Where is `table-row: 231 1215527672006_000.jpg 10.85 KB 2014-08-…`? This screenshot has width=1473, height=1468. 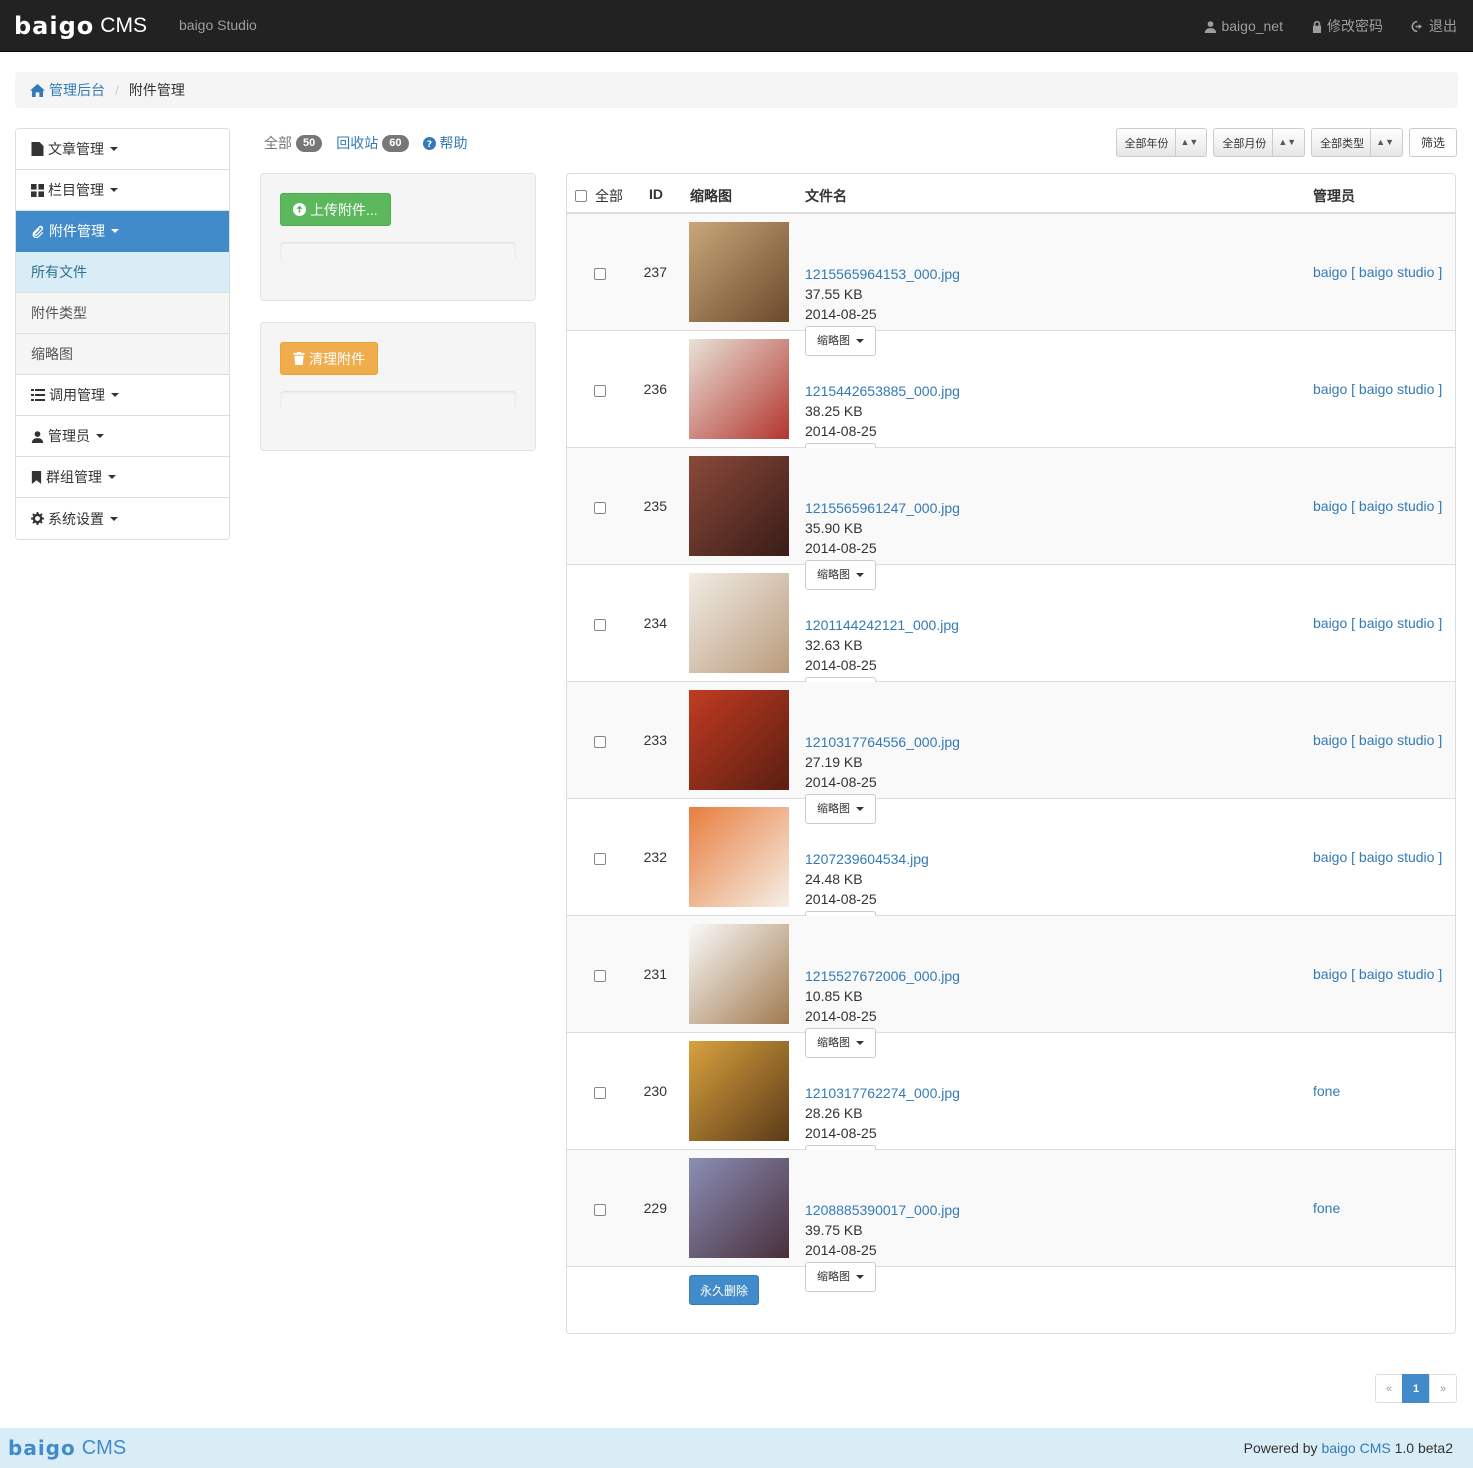 table-row: 231 1215527672006_000.jpg 10.85 KB 2014-08-… is located at coordinates (1011, 987).